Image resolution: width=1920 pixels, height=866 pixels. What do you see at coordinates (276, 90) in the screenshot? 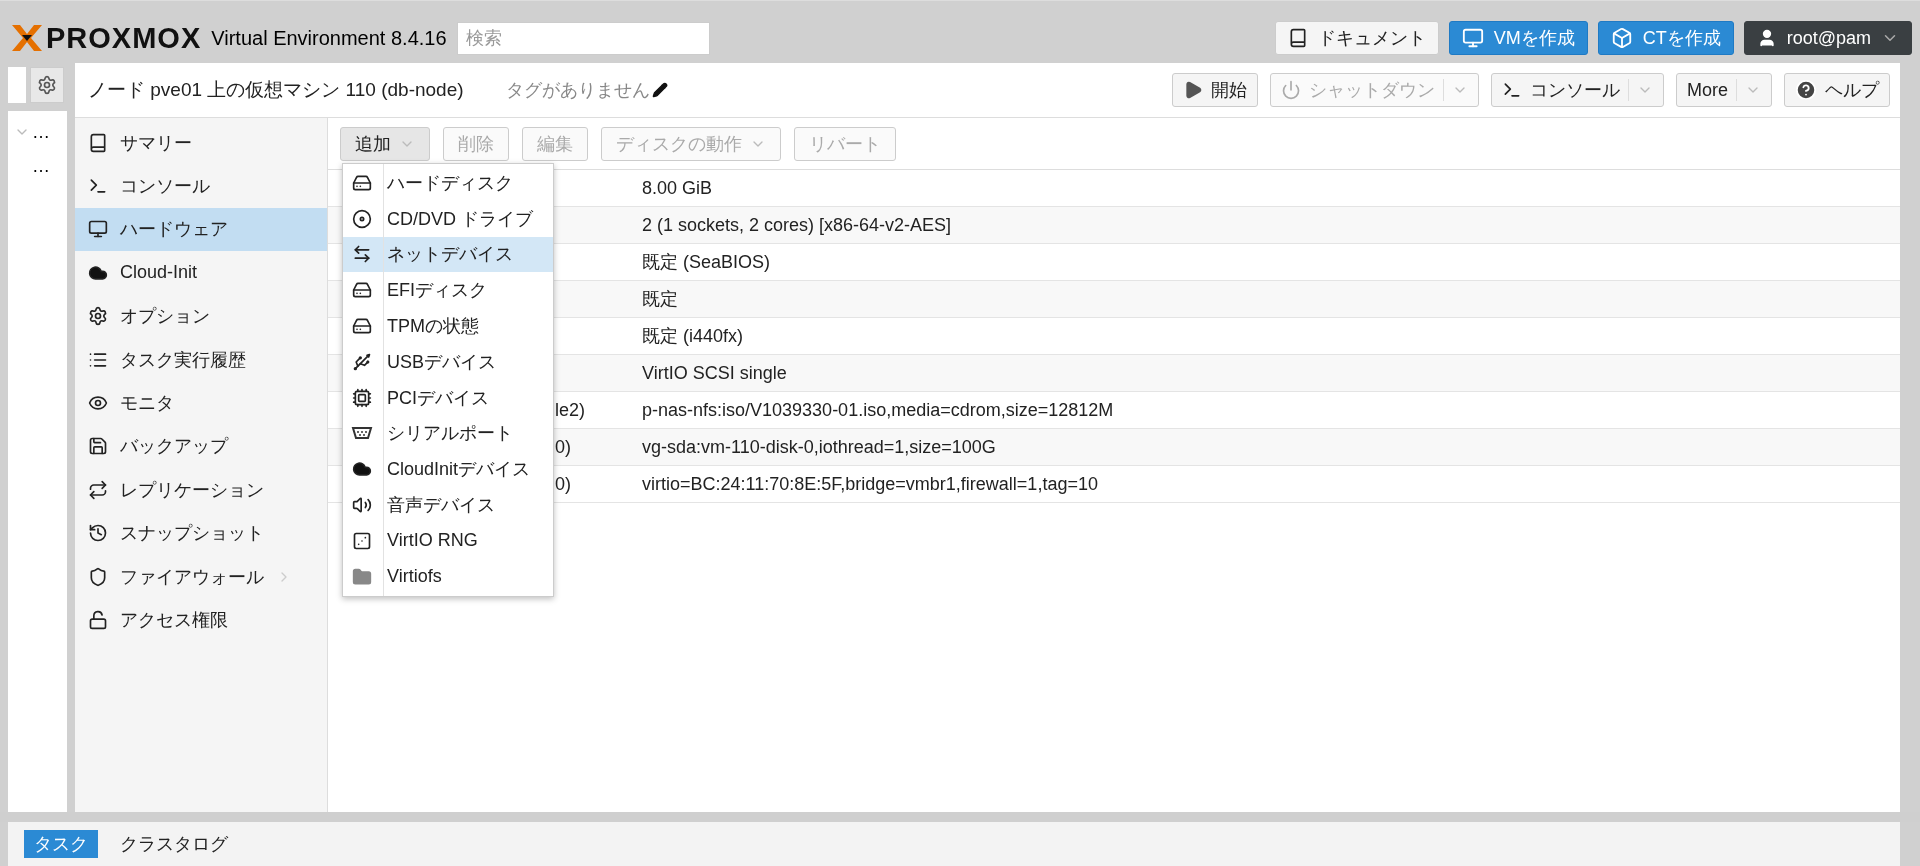
I see `page-title: ノード pve01 上の仮想マシン 110 (db-node)` at bounding box center [276, 90].